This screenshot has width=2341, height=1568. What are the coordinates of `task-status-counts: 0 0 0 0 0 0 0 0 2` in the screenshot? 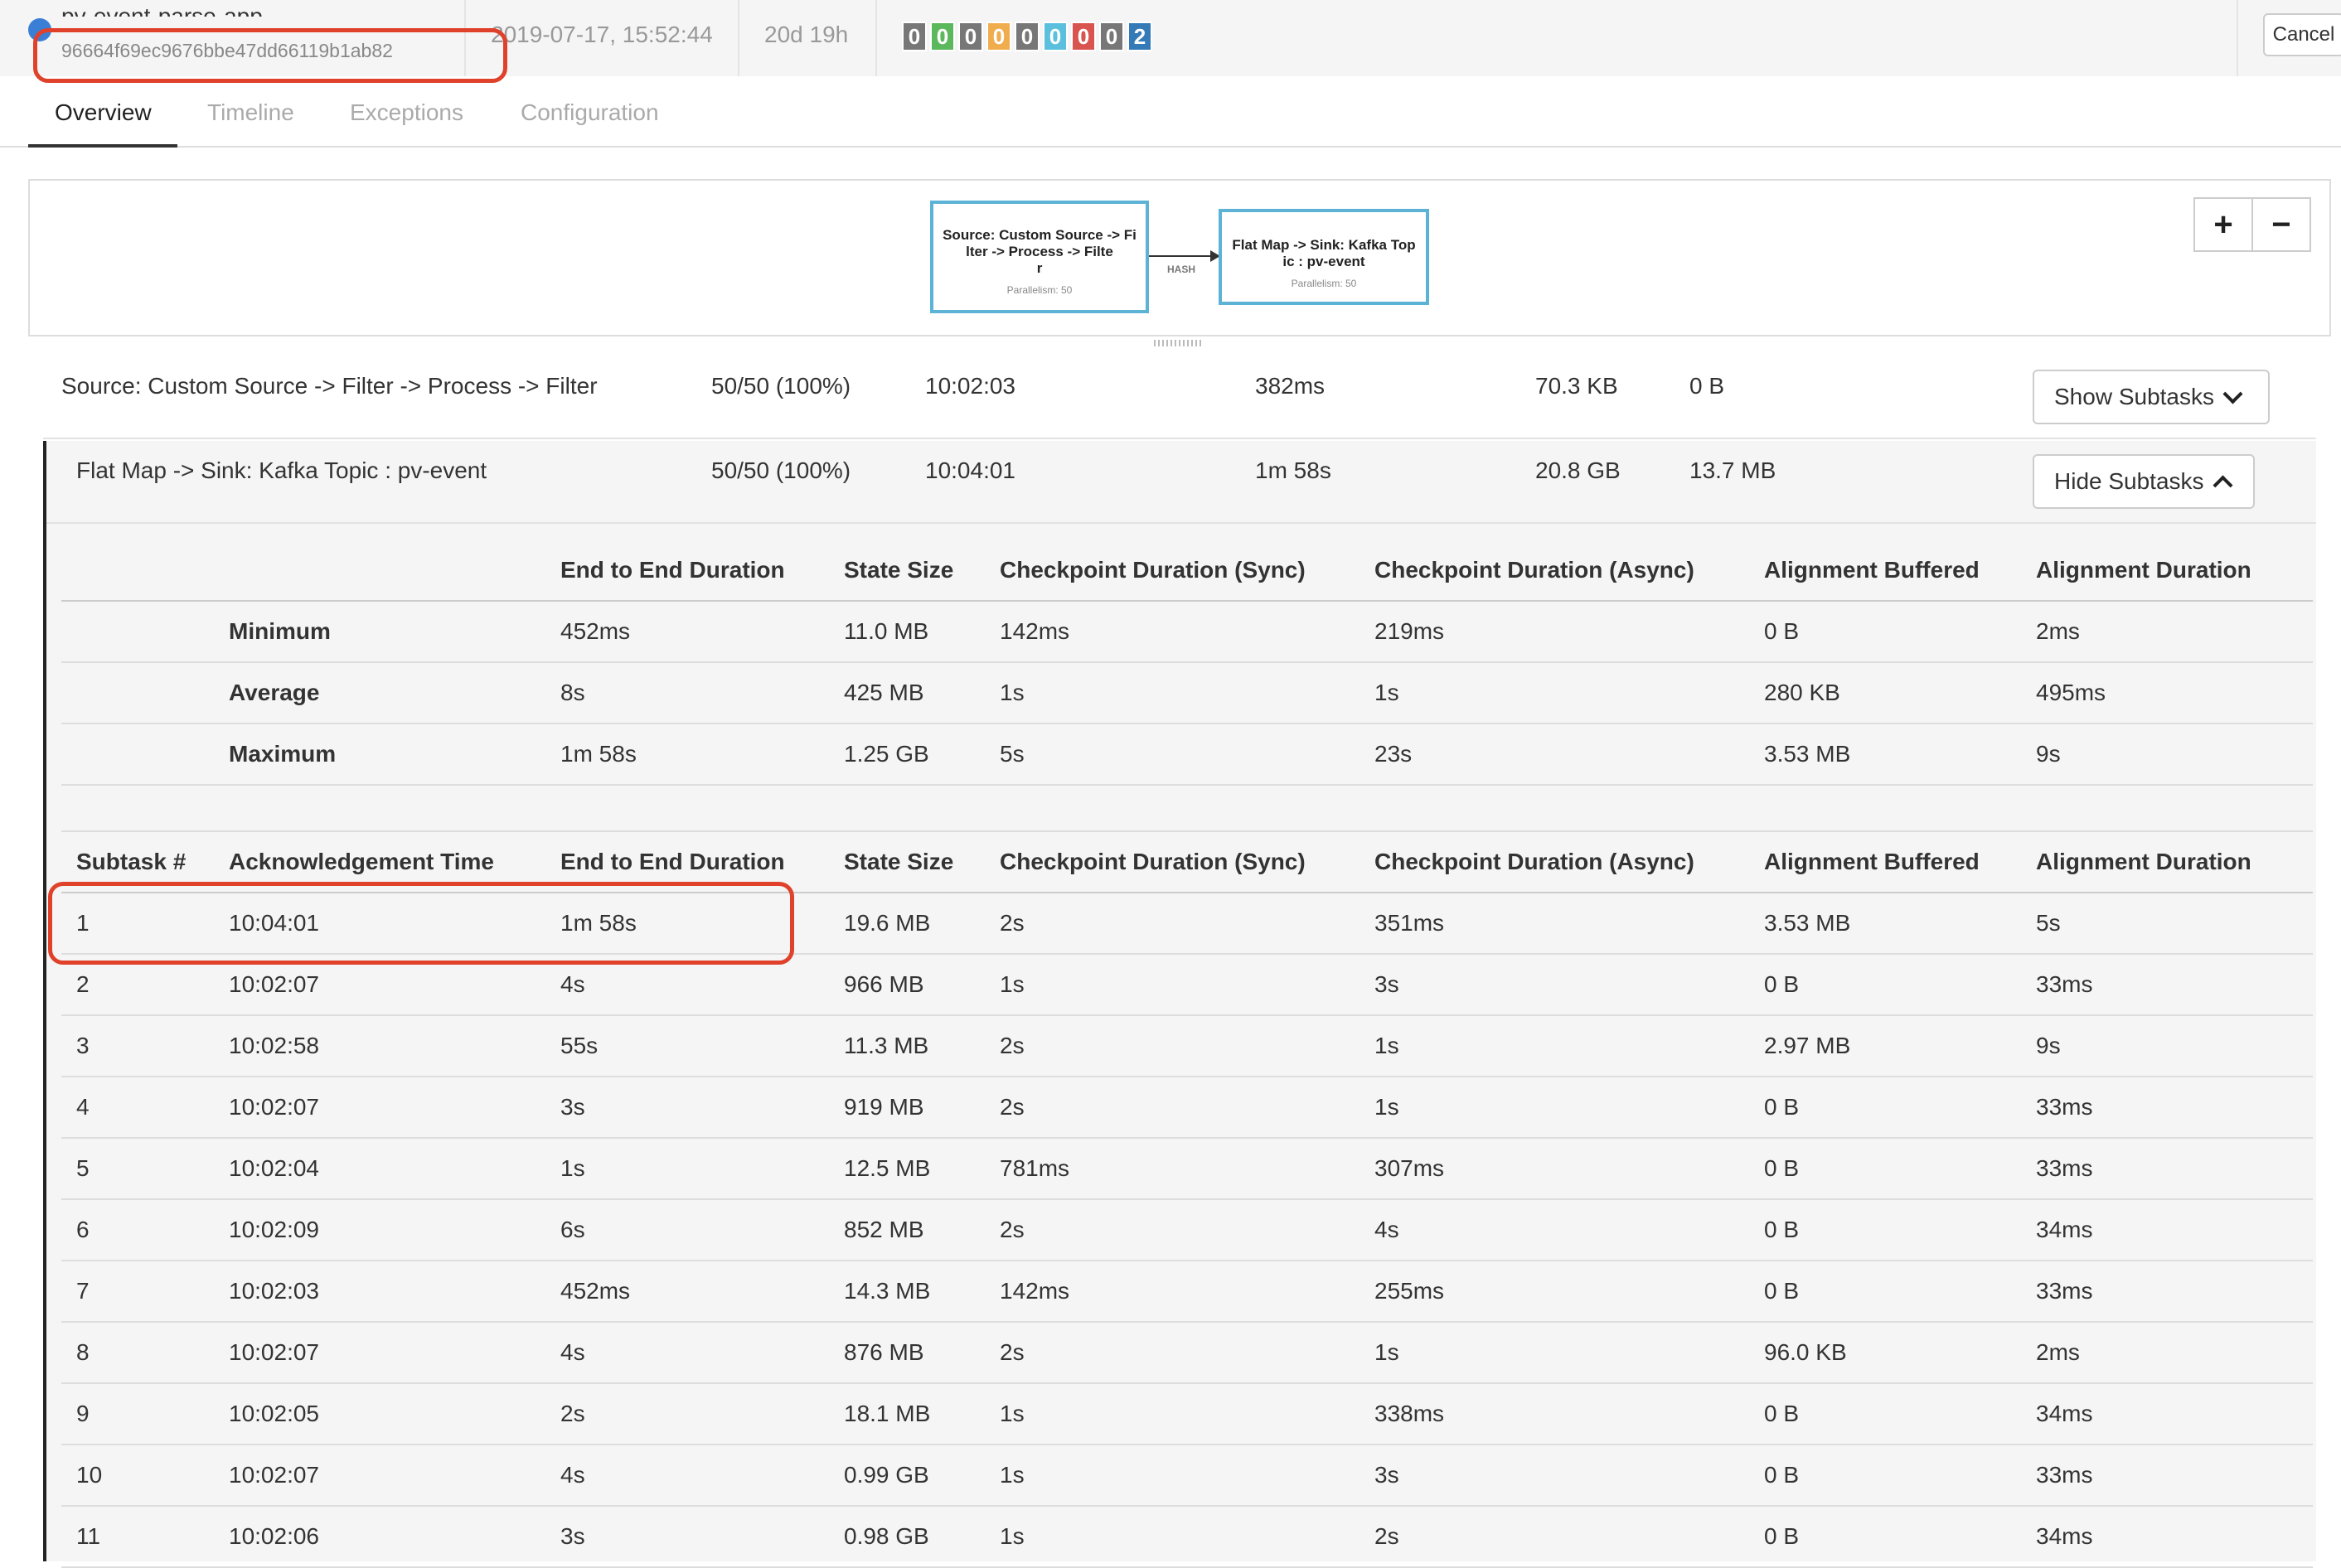 It's located at (1027, 36).